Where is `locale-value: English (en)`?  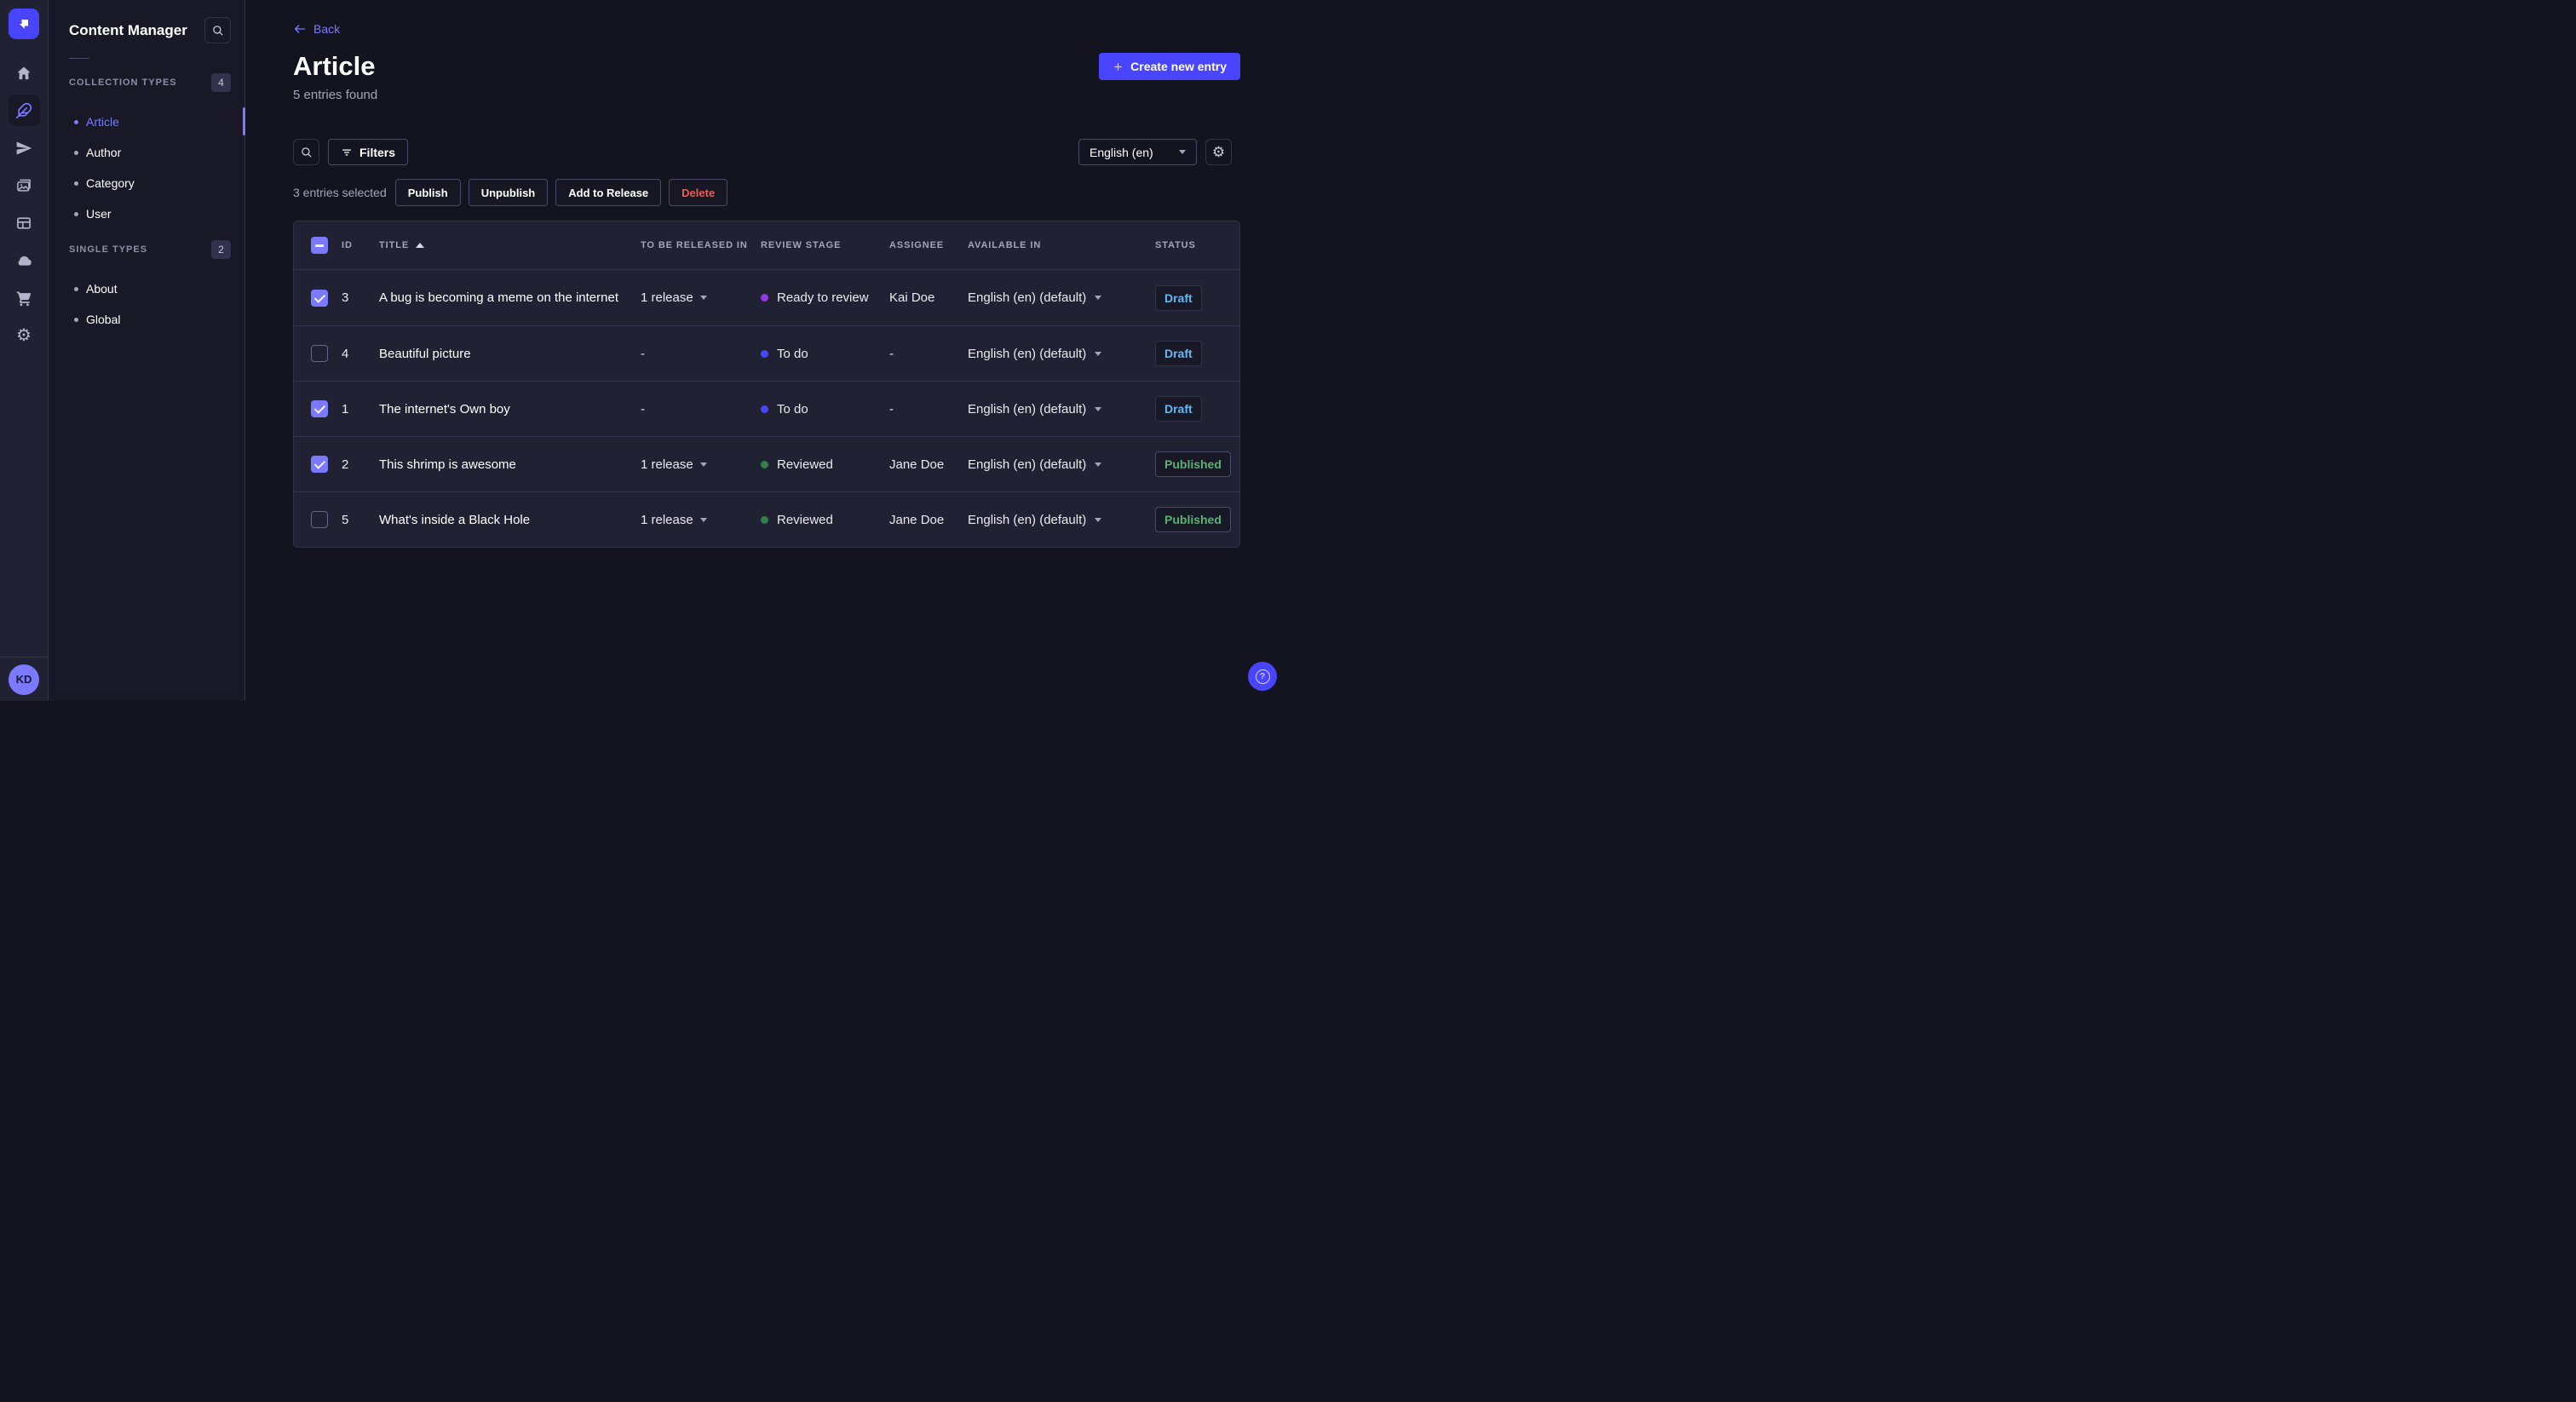
locale-value: English (en) is located at coordinates (1122, 152).